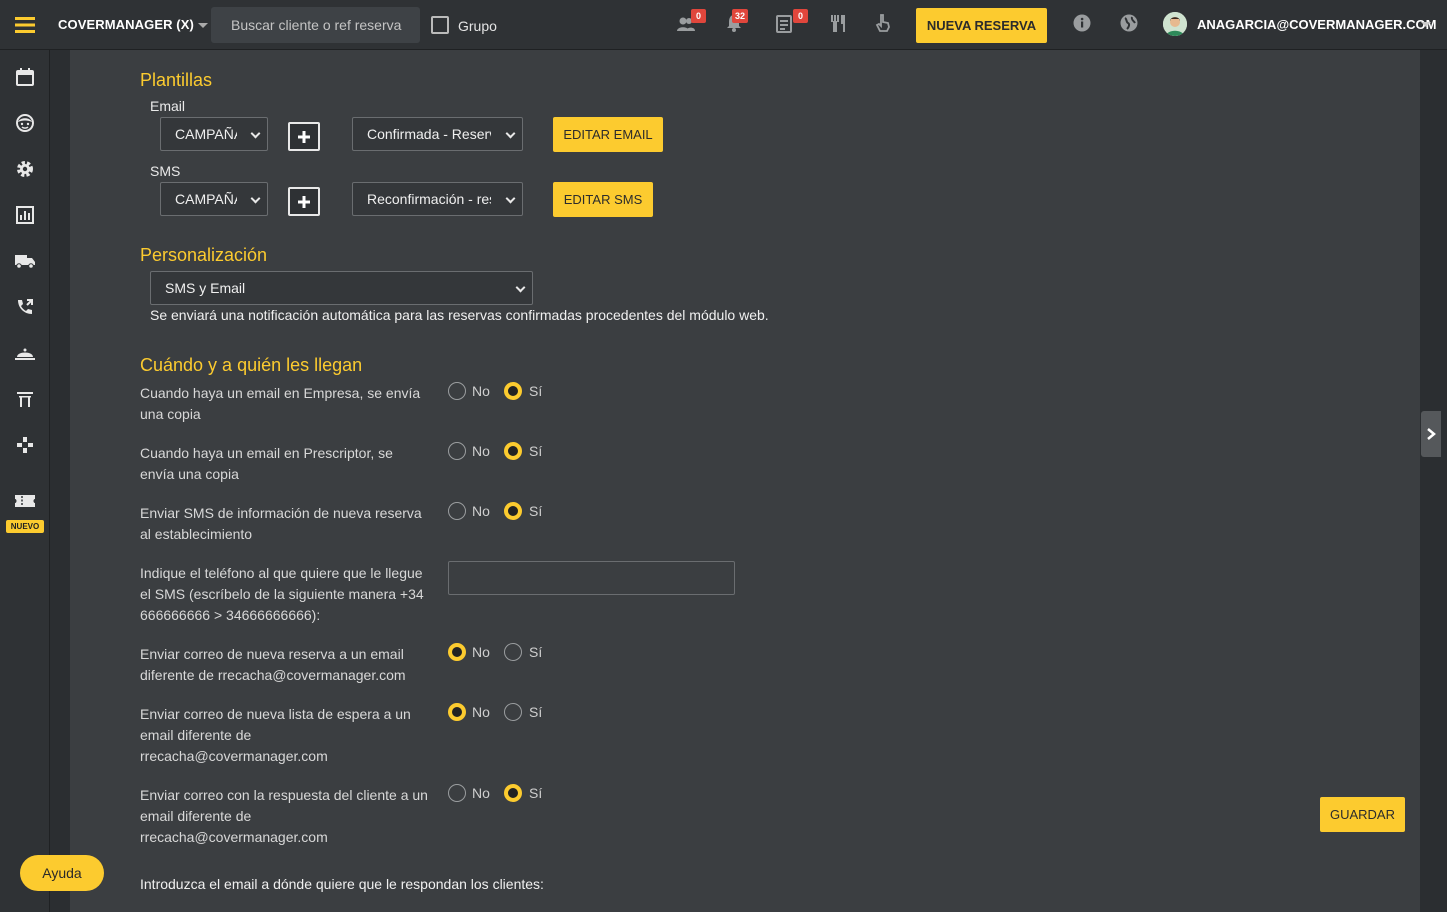  Describe the element at coordinates (206, 199) in the screenshot. I see `sms-category-value: CAMPAÑA` at that location.